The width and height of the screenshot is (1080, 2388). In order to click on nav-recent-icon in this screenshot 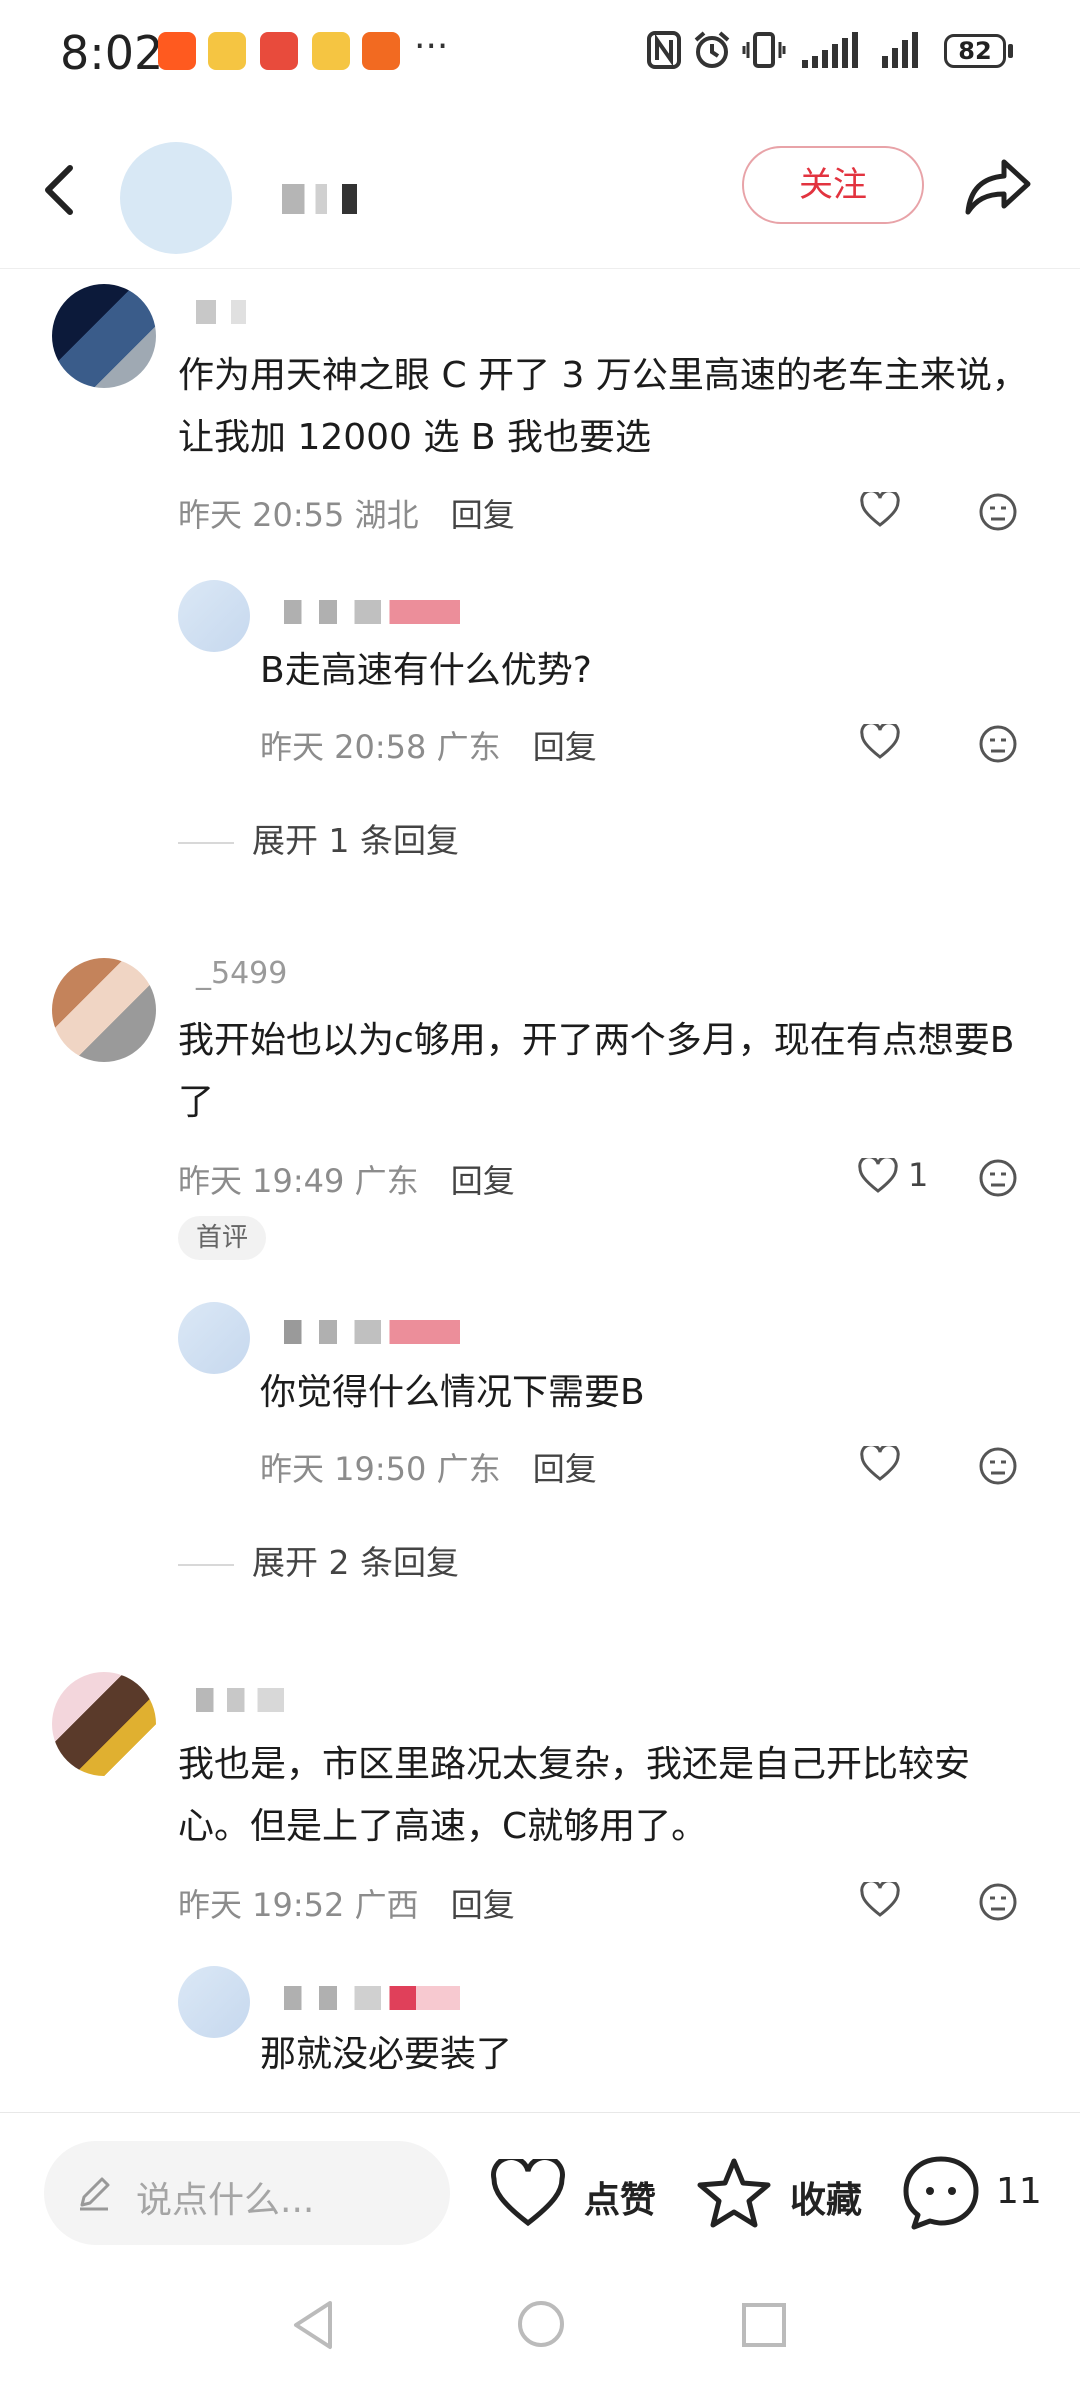, I will do `click(764, 2325)`.